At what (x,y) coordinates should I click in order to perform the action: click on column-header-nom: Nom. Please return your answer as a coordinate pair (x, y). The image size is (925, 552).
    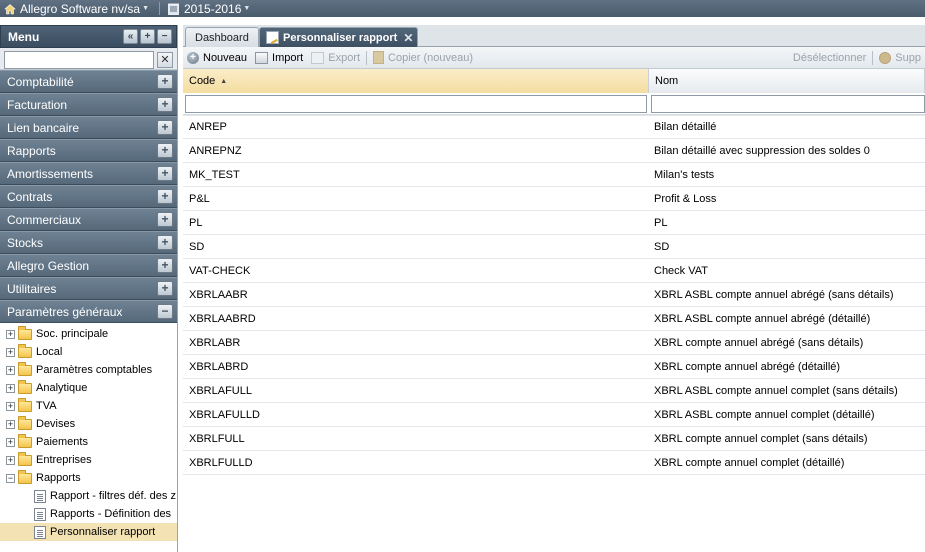
    Looking at the image, I should click on (787, 81).